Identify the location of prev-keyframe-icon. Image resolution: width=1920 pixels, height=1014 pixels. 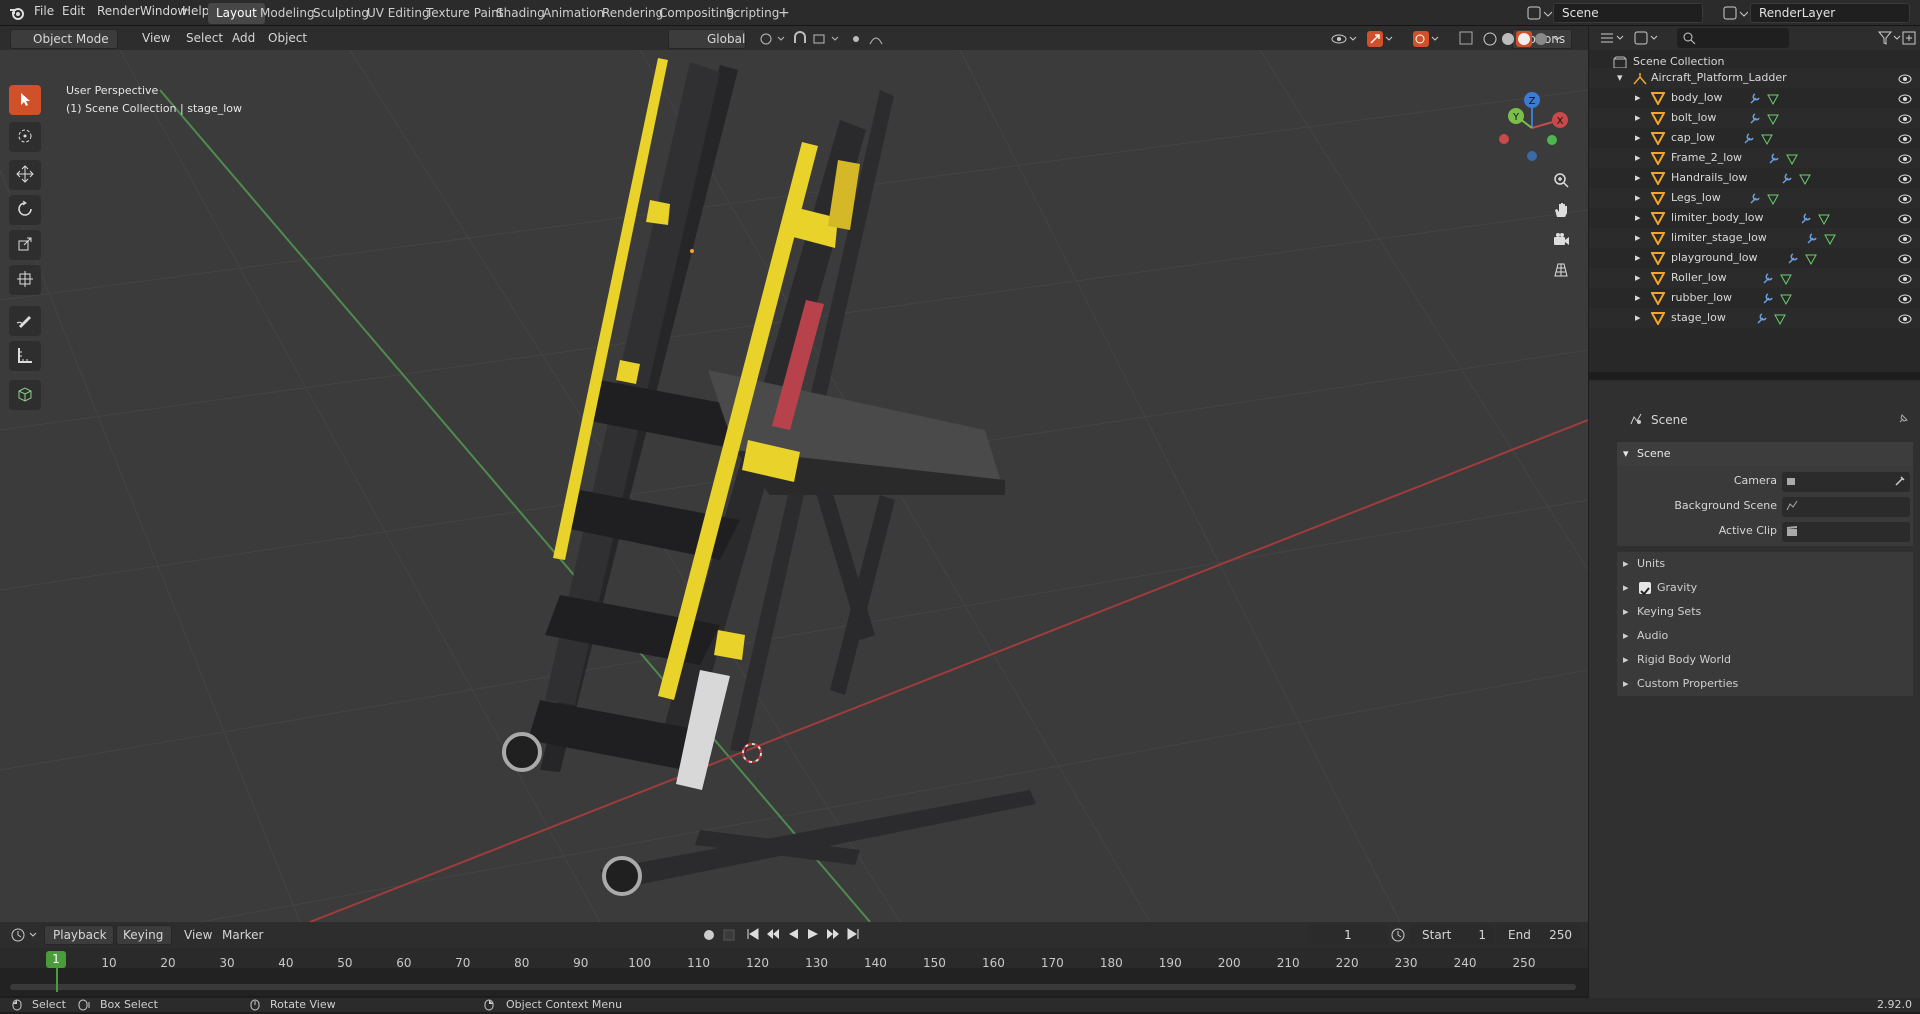
(773, 935).